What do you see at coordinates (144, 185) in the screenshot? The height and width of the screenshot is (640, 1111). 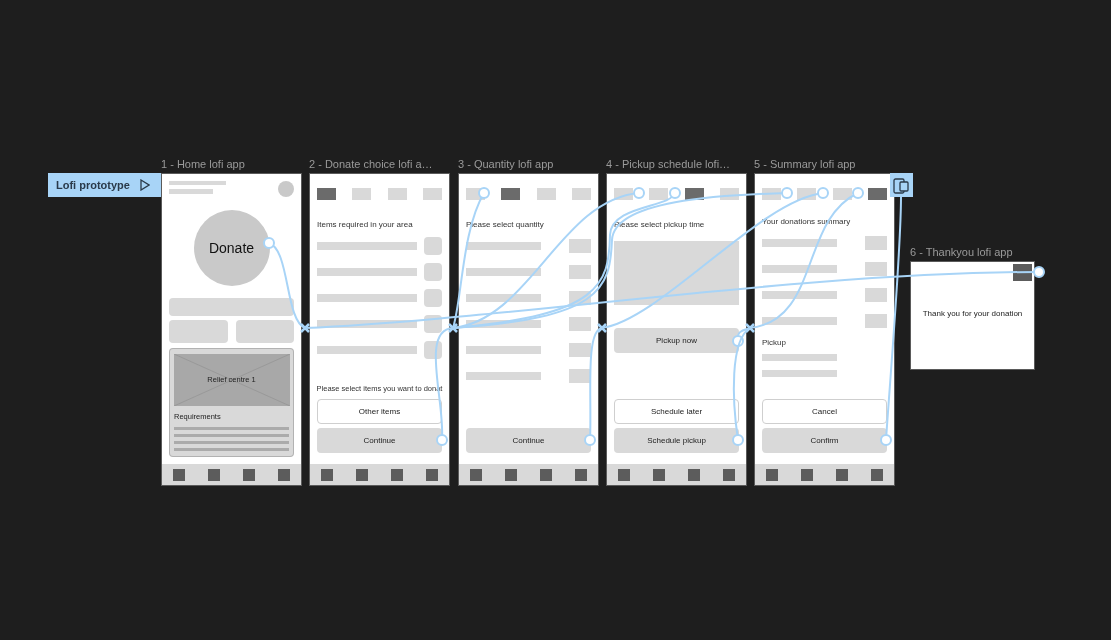 I see `play-icon` at bounding box center [144, 185].